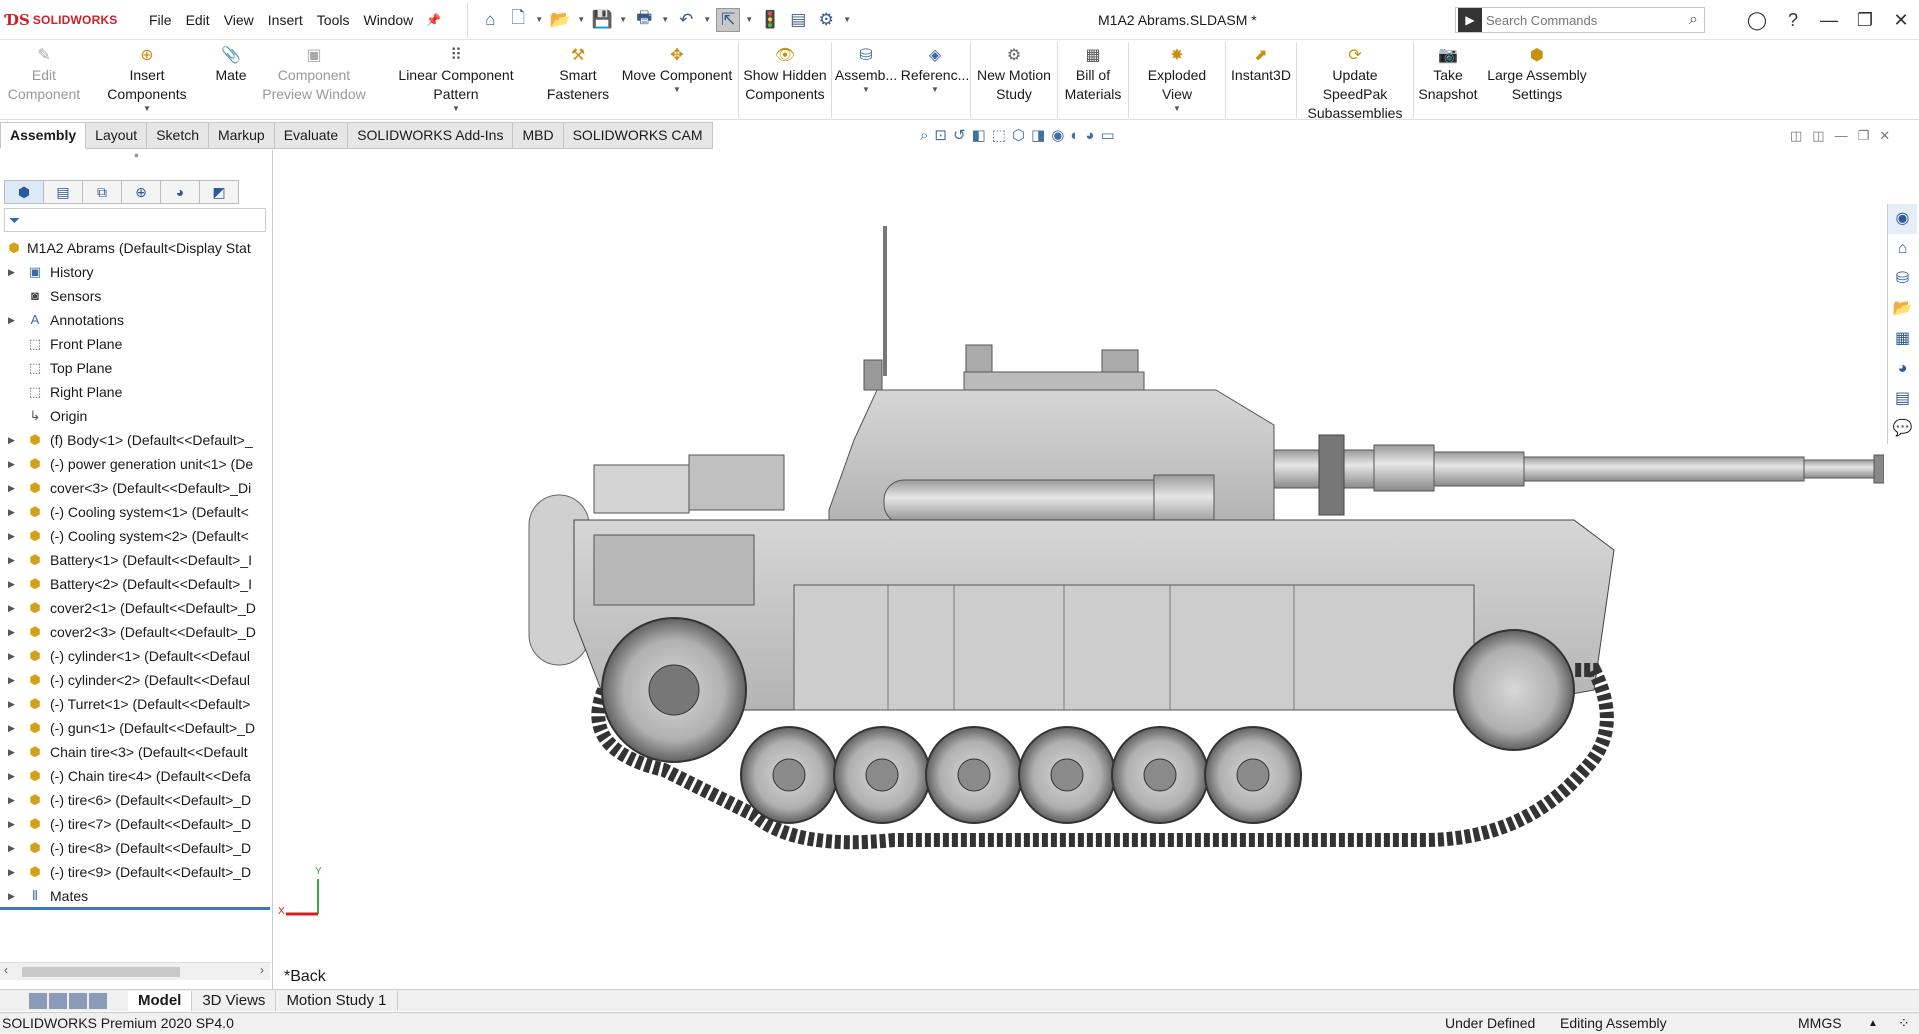  What do you see at coordinates (147, 80) in the screenshot?
I see `insert-components-button: ⊕ Insert Components ▼` at bounding box center [147, 80].